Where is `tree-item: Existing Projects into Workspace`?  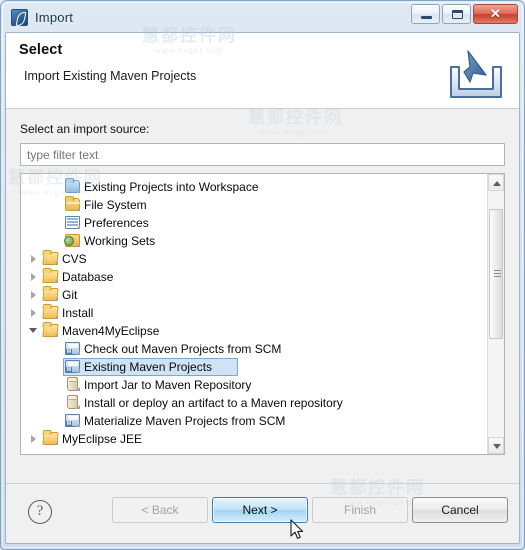 tree-item: Existing Projects into Workspace is located at coordinates (254, 187).